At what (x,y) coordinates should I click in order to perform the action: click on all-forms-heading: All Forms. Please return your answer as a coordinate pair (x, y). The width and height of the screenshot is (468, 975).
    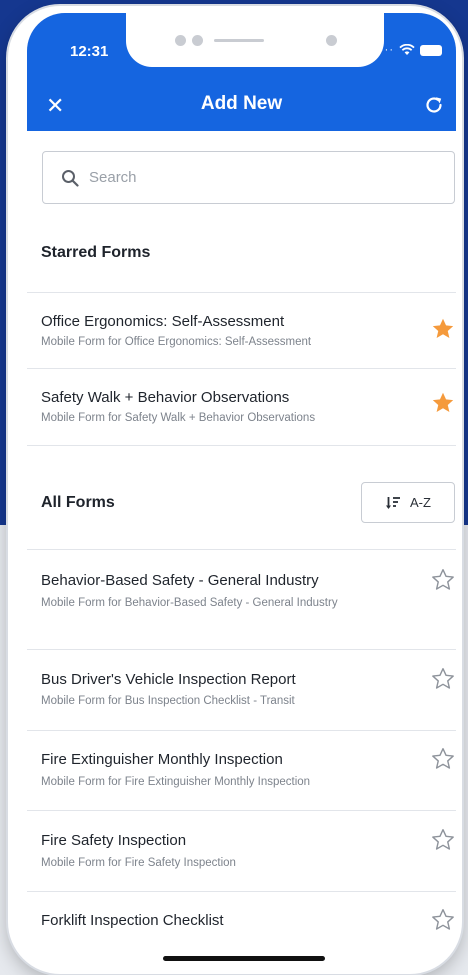
    Looking at the image, I should click on (78, 502).